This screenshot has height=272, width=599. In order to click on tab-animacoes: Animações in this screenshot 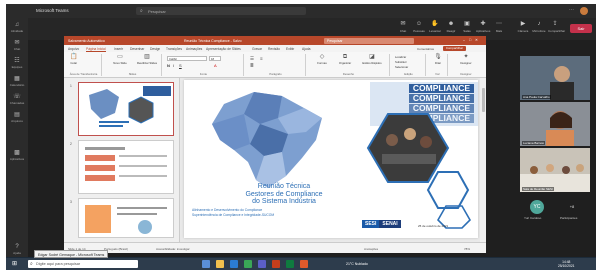, I will do `click(194, 49)`.